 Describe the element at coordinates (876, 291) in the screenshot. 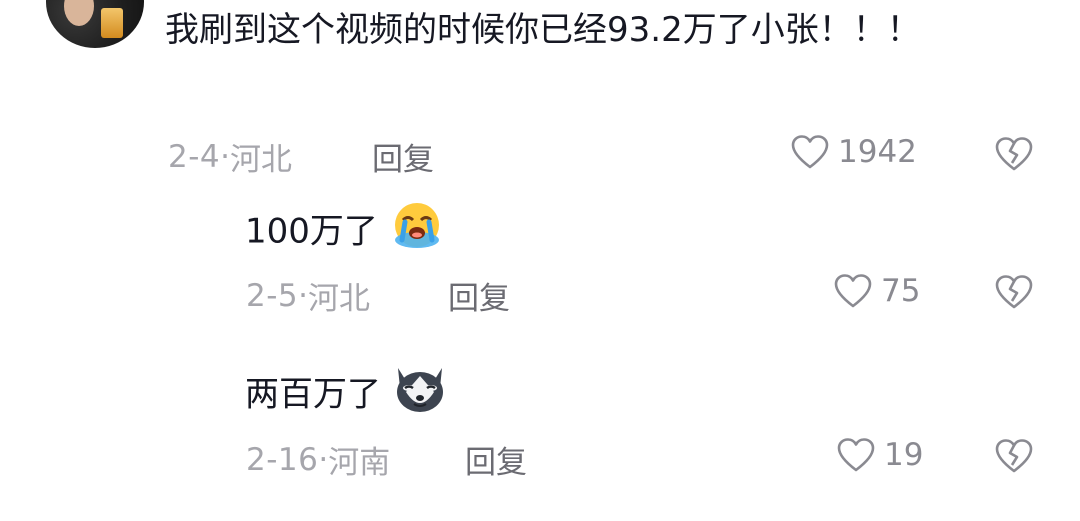

I see `like-button: 75` at that location.